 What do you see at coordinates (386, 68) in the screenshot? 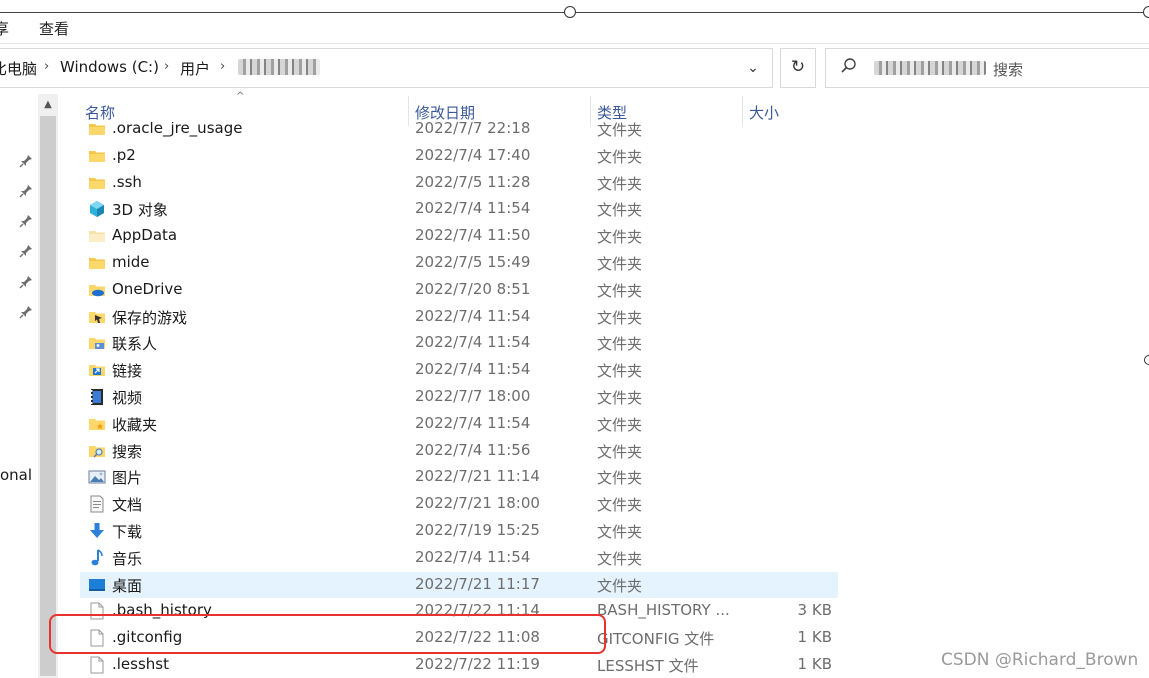
I see `address-bar: 比电脑 › Windows (C:) › 用户 ›` at bounding box center [386, 68].